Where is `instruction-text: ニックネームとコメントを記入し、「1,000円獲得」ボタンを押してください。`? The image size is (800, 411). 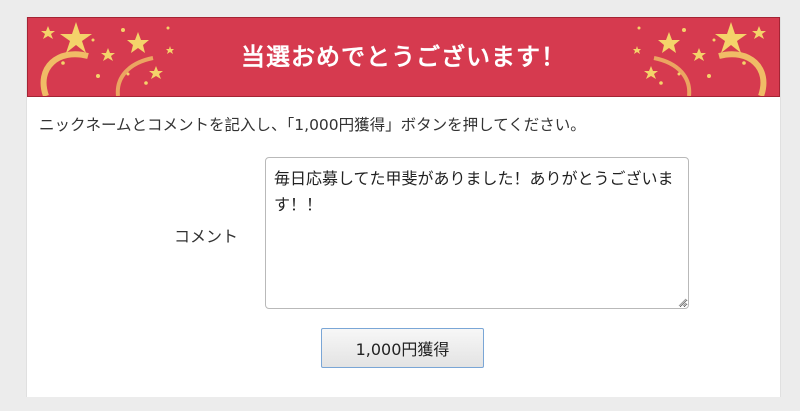
instruction-text: ニックネームとコメントを記入し、「1,000円獲得」ボタンを押してください。 is located at coordinates (312, 125).